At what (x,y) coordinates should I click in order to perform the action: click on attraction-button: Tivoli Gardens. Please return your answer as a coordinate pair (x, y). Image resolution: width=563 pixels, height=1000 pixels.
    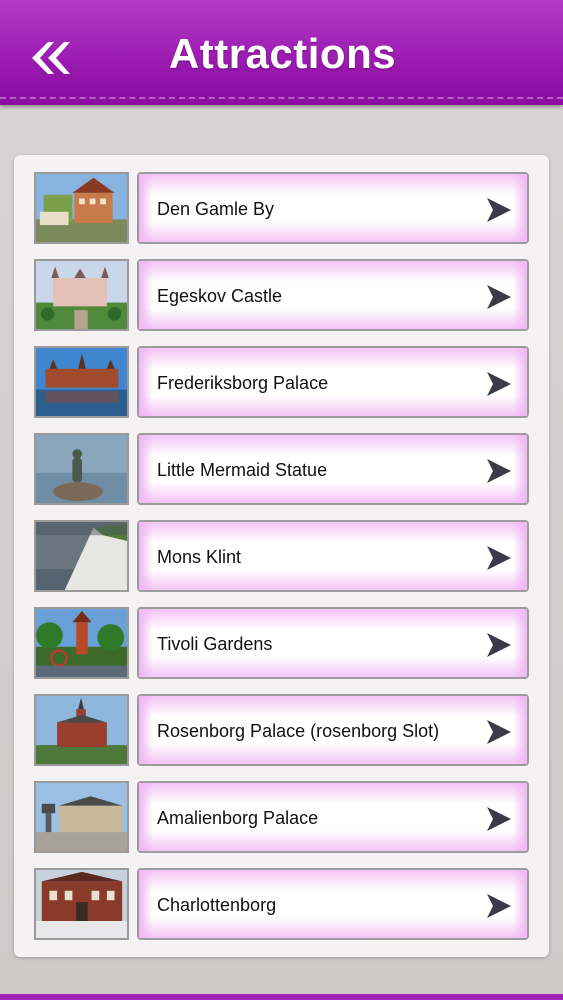
    Looking at the image, I should click on (333, 643).